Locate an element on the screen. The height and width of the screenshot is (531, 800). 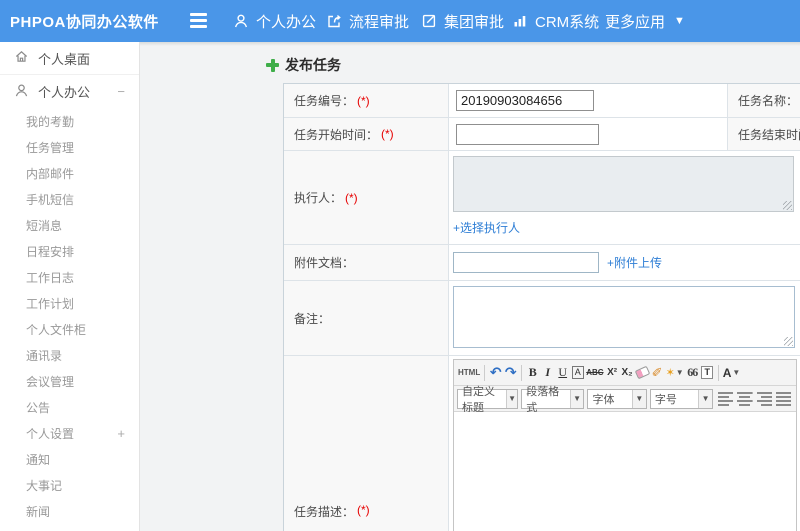
edit-approval-icon is located at coordinates (429, 21).